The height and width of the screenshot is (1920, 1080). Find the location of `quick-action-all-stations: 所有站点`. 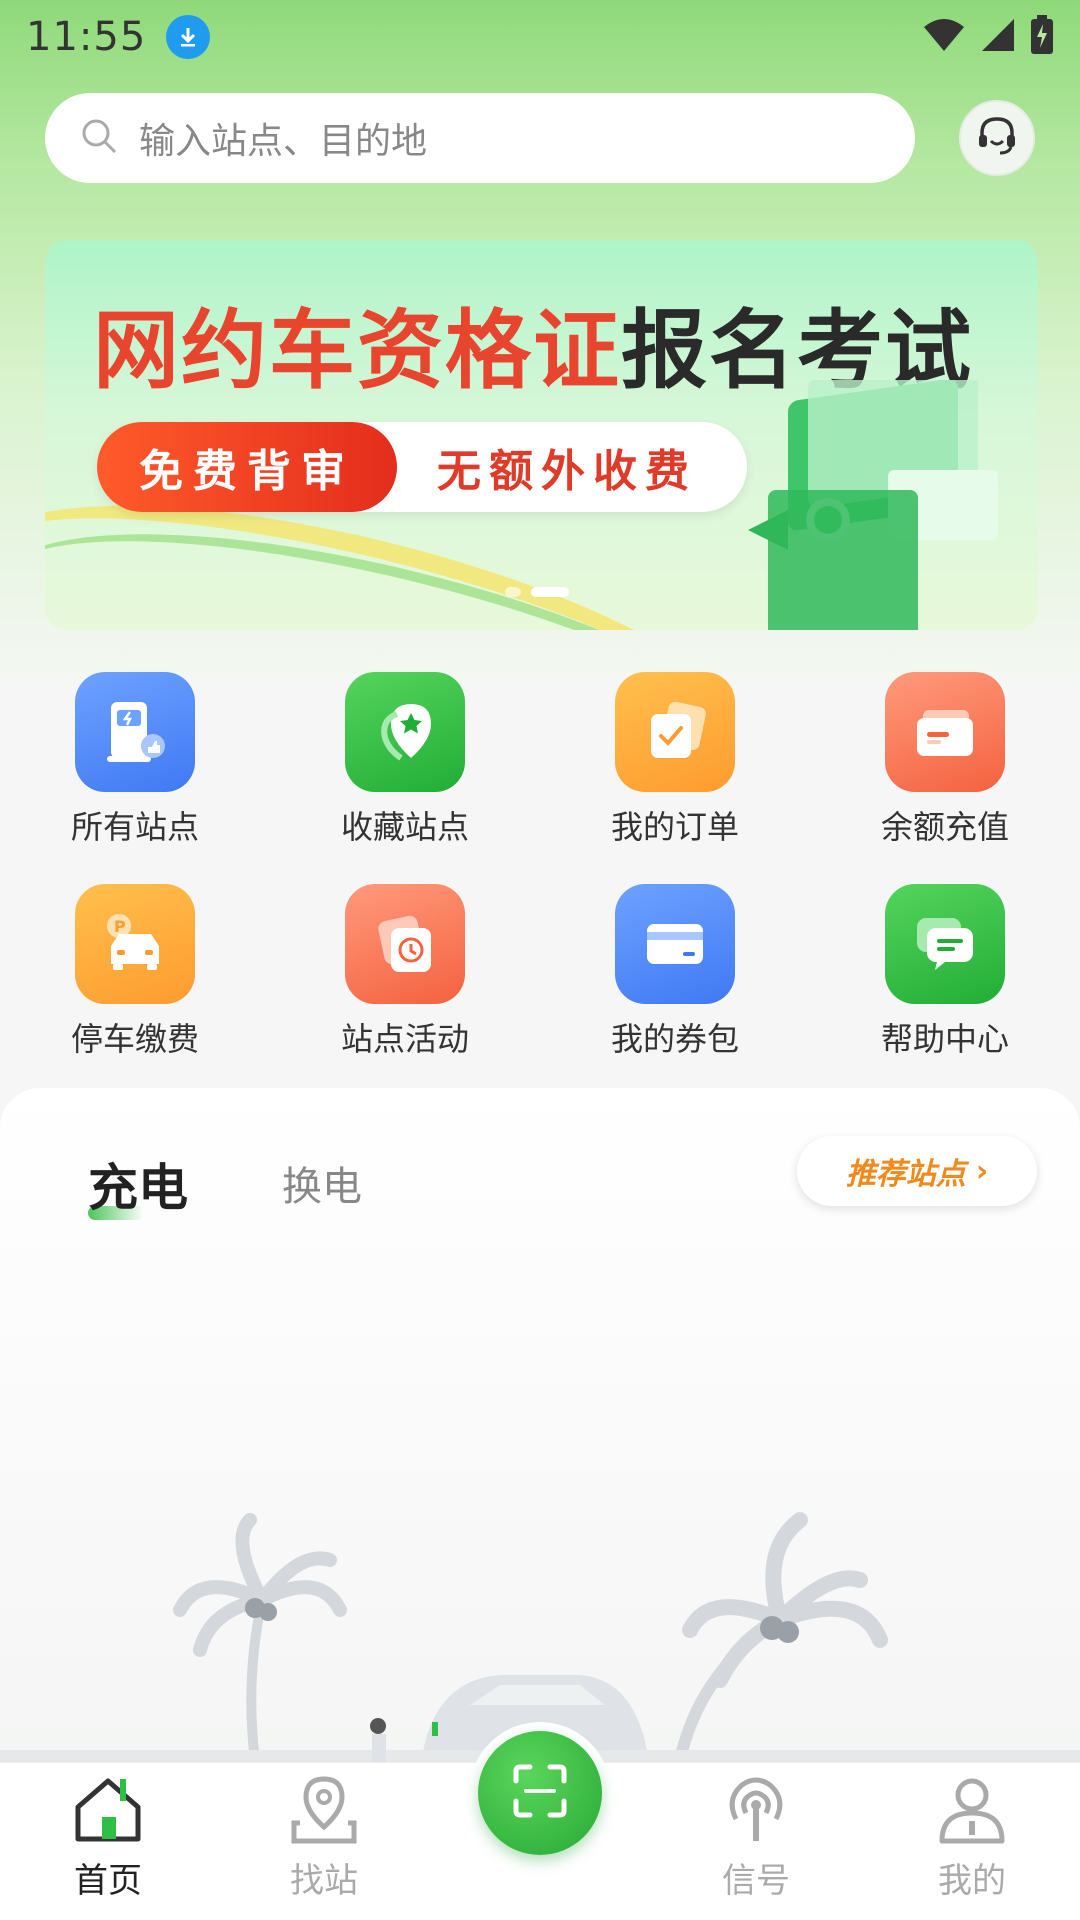

quick-action-all-stations: 所有站点 is located at coordinates (135, 760).